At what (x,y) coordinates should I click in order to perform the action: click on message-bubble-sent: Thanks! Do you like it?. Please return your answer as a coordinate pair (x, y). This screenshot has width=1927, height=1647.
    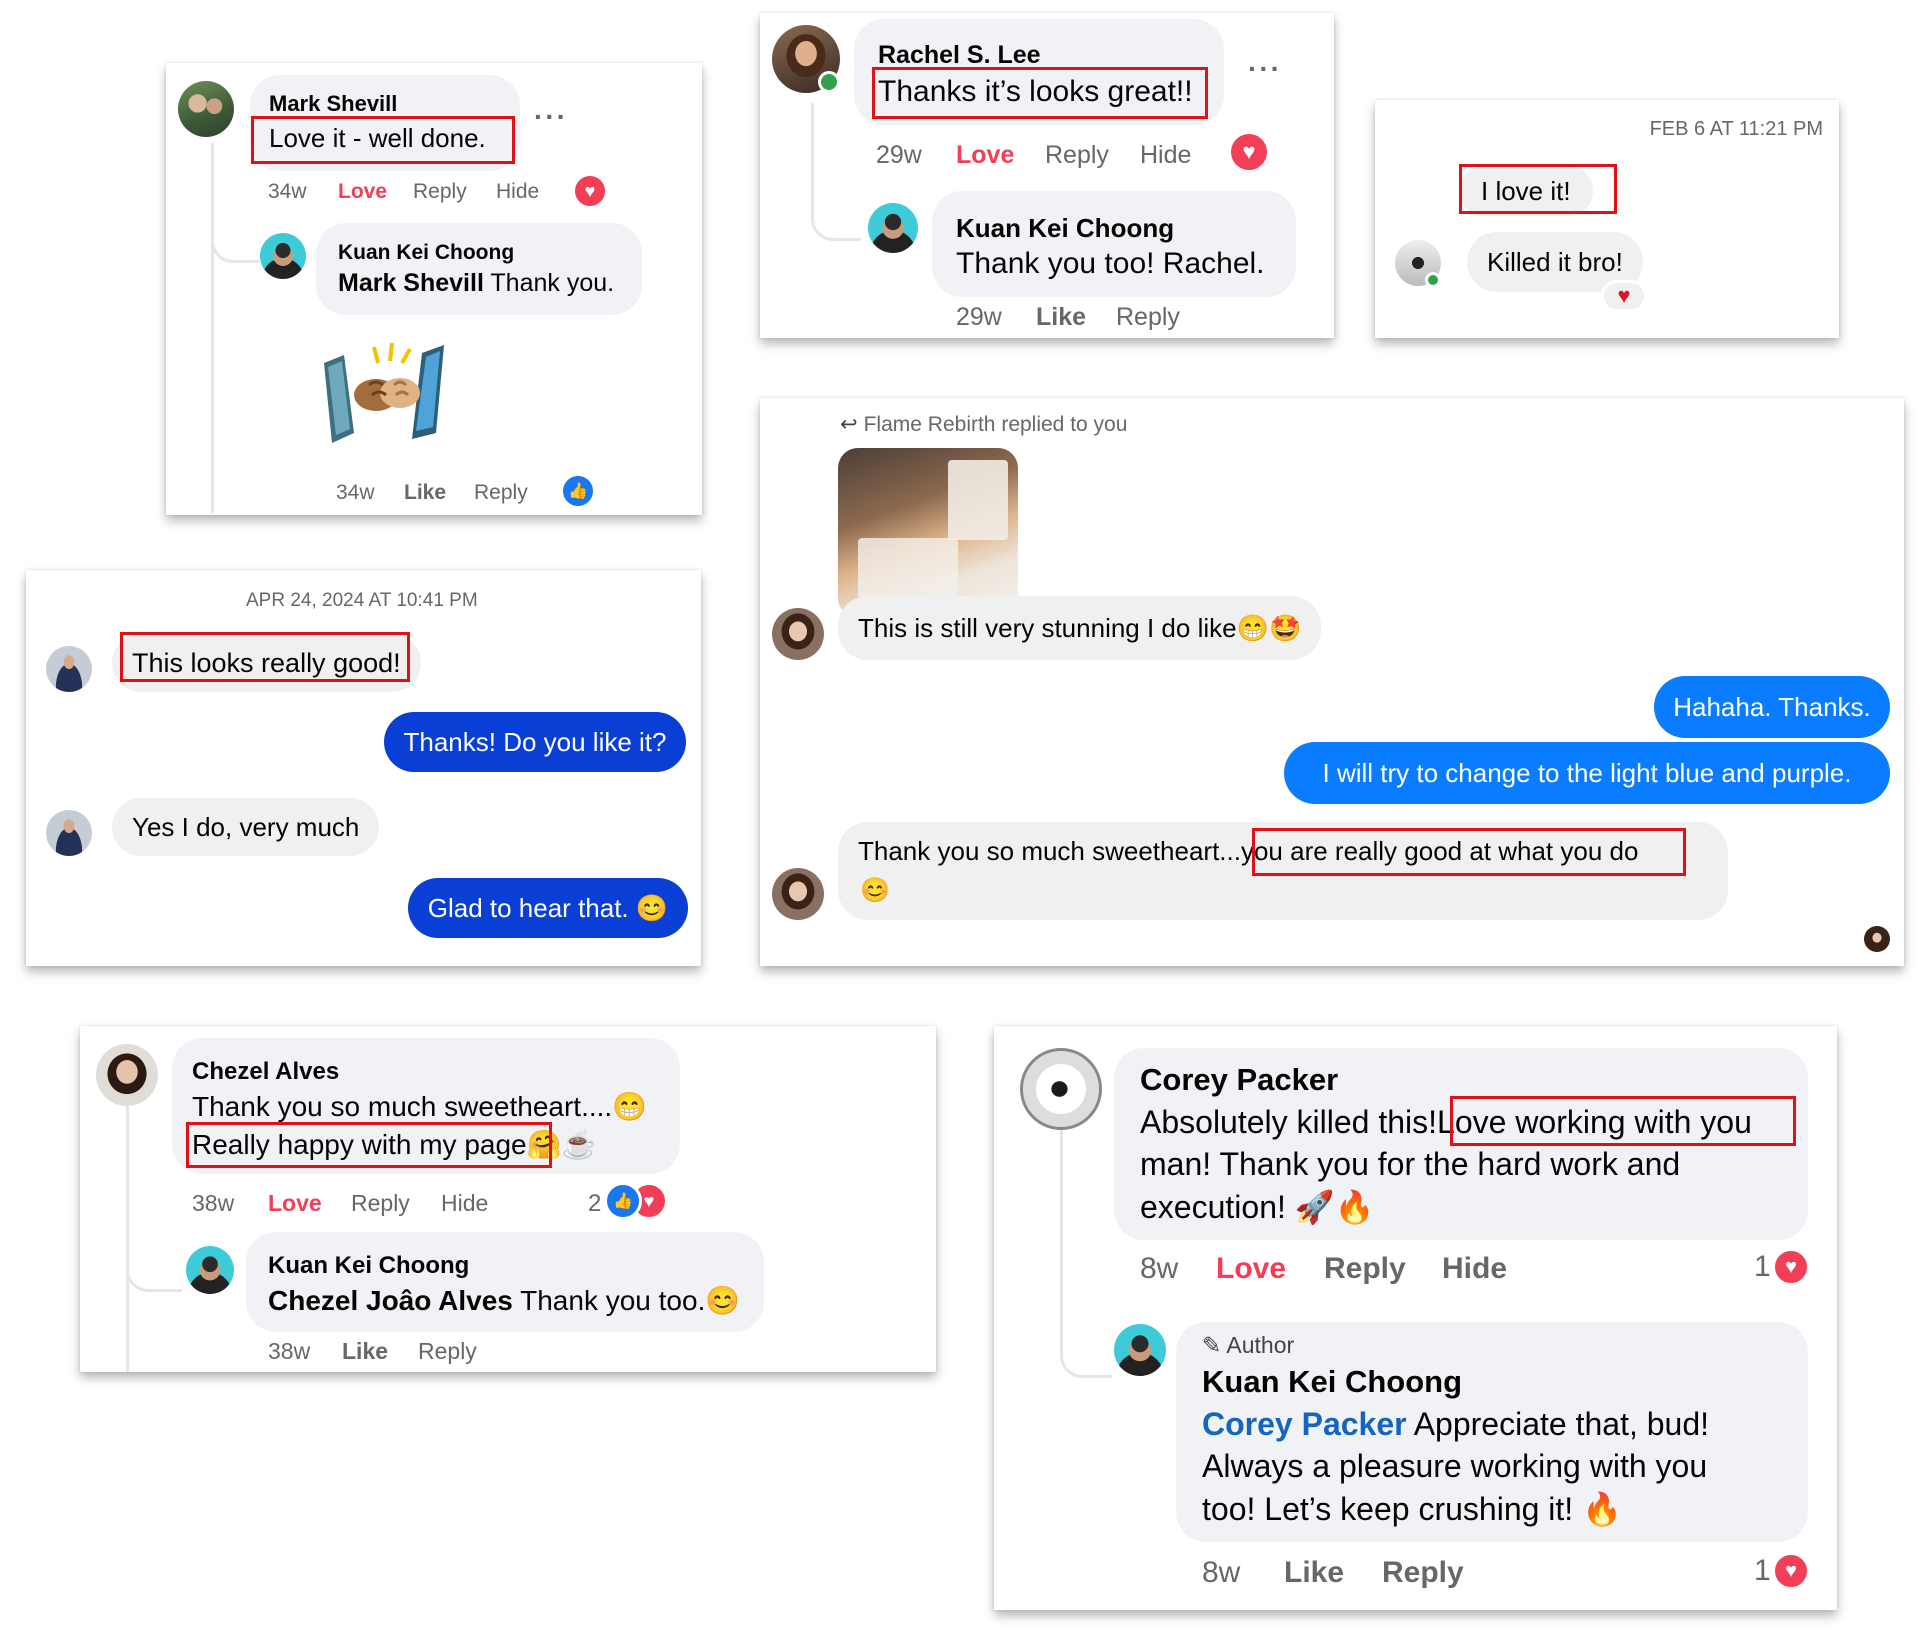
    Looking at the image, I should click on (535, 742).